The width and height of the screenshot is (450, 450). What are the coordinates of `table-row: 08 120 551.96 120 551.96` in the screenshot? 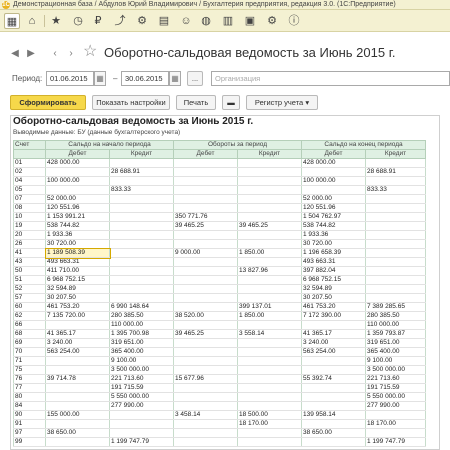 It's located at (219, 208).